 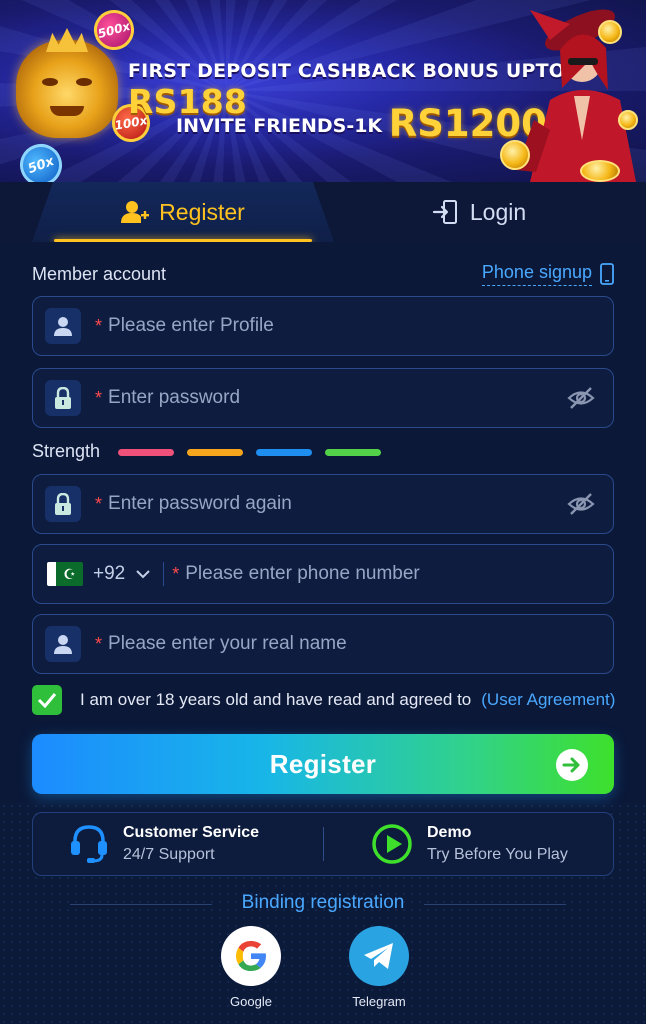 I want to click on google-signup-button: Google, so click(x=251, y=967).